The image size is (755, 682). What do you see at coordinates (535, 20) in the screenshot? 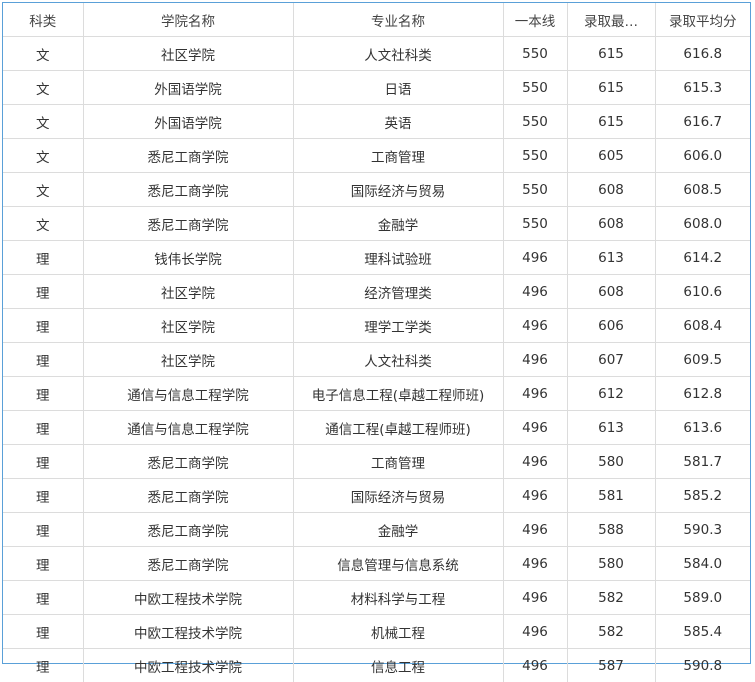
I see `header-first-tier-line: 一本线` at bounding box center [535, 20].